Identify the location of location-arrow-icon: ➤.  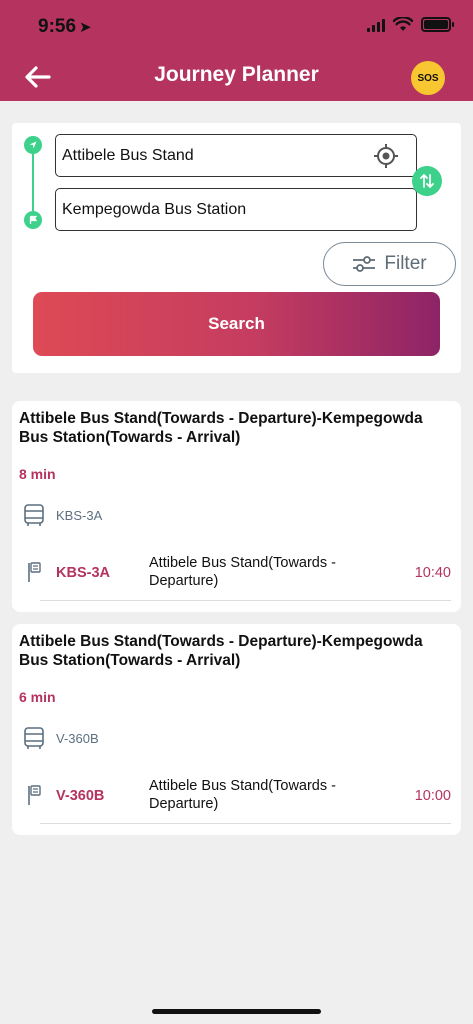
(85, 27).